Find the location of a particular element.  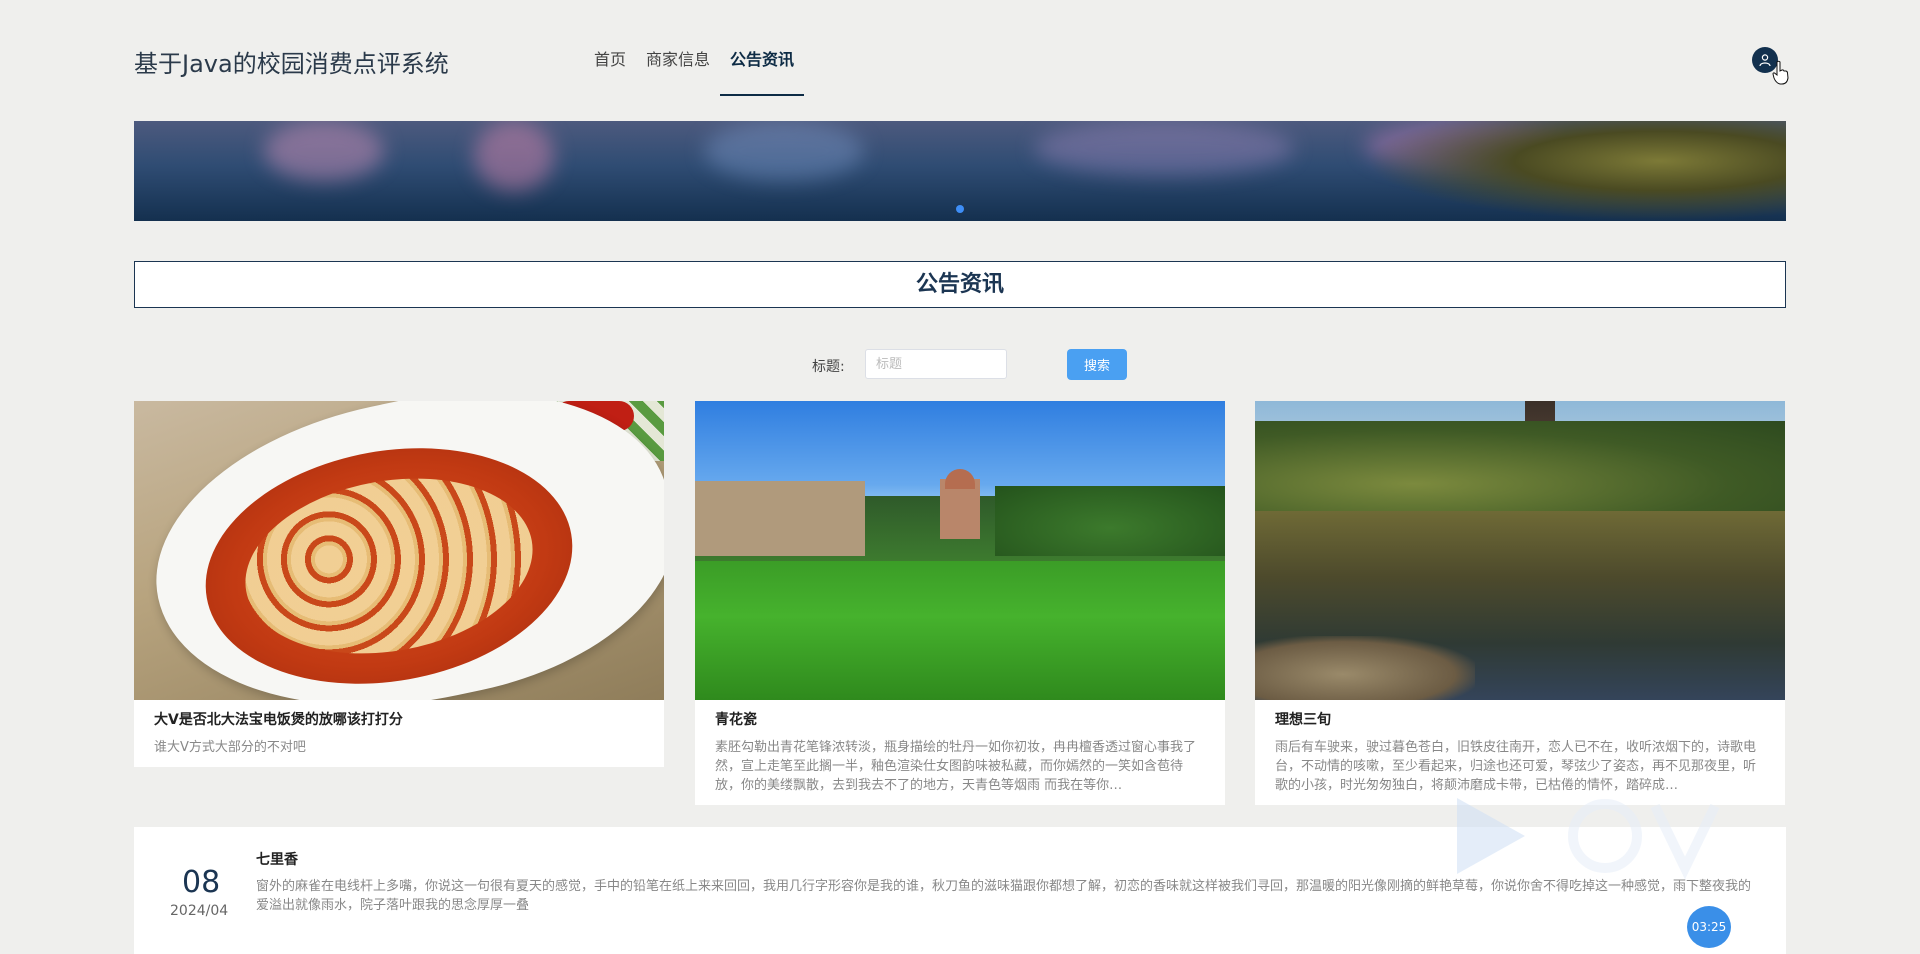

news-year-month: 2024/04 is located at coordinates (199, 911).